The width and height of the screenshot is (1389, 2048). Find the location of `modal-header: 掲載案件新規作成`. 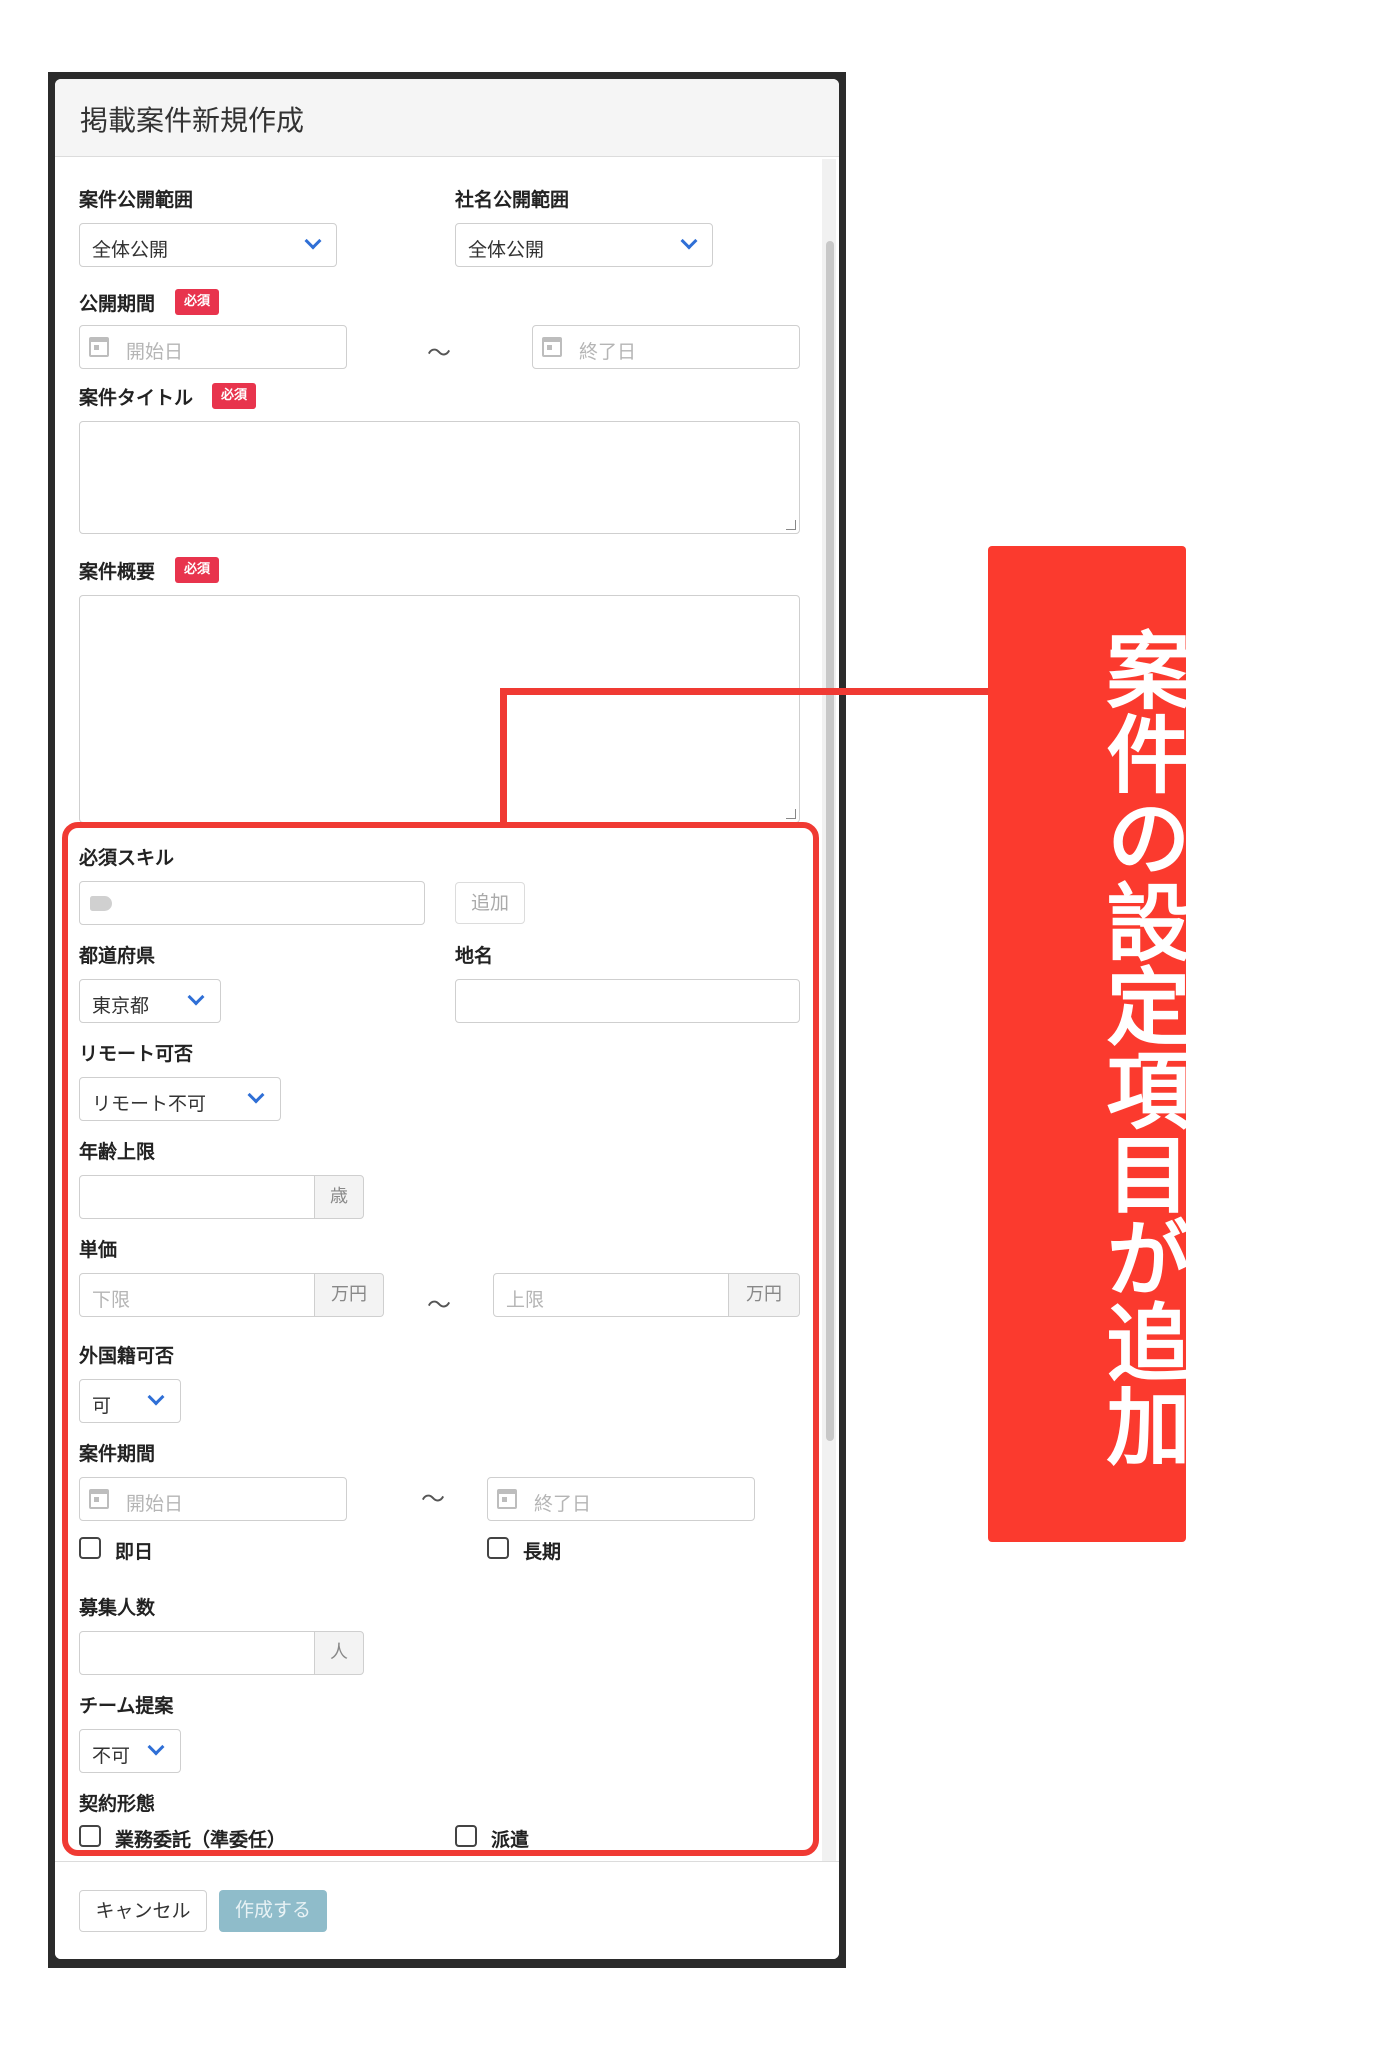

modal-header: 掲載案件新規作成 is located at coordinates (447, 118).